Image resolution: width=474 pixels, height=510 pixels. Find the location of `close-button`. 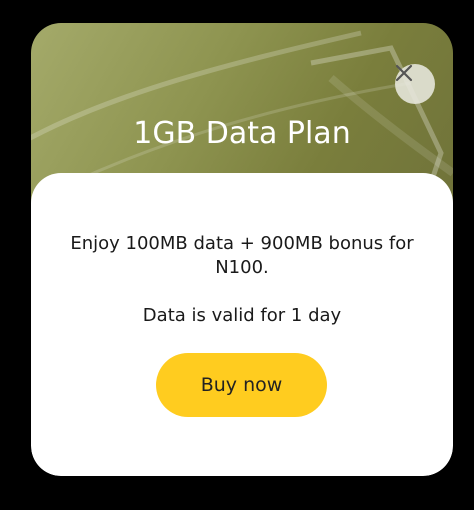

close-button is located at coordinates (415, 84).